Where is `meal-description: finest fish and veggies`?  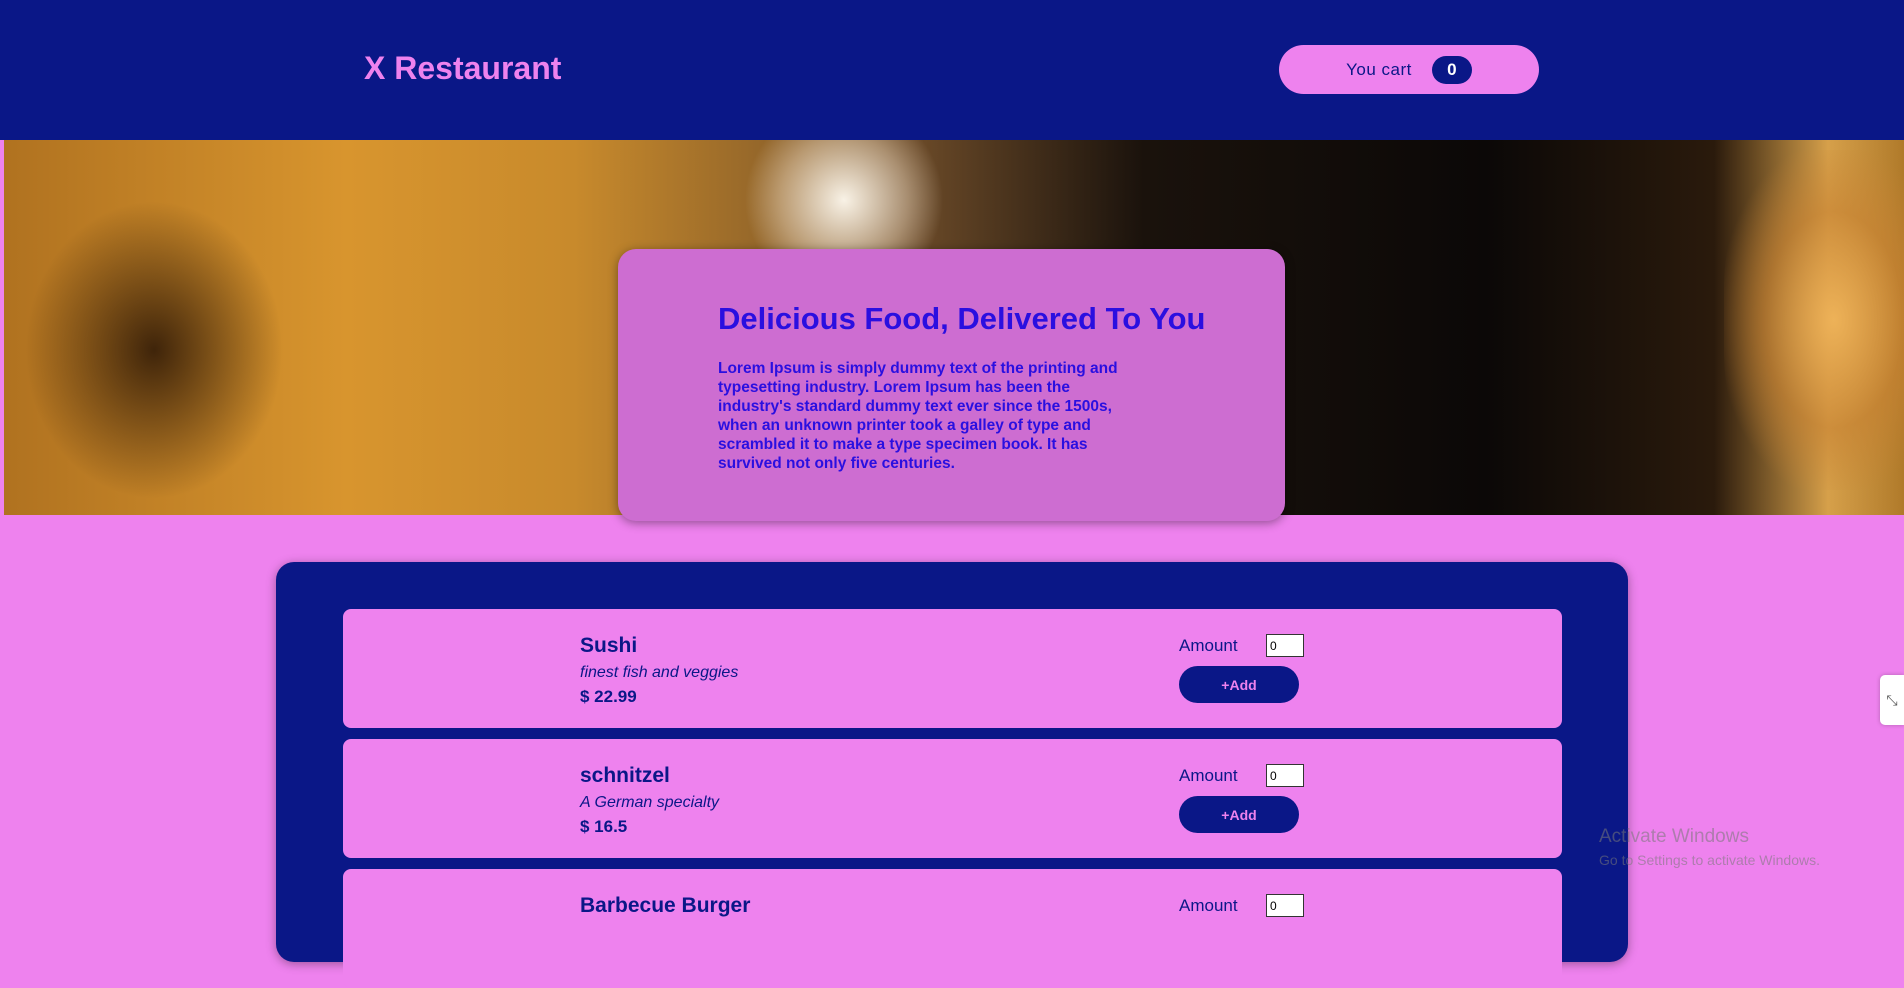 meal-description: finest fish and veggies is located at coordinates (659, 672).